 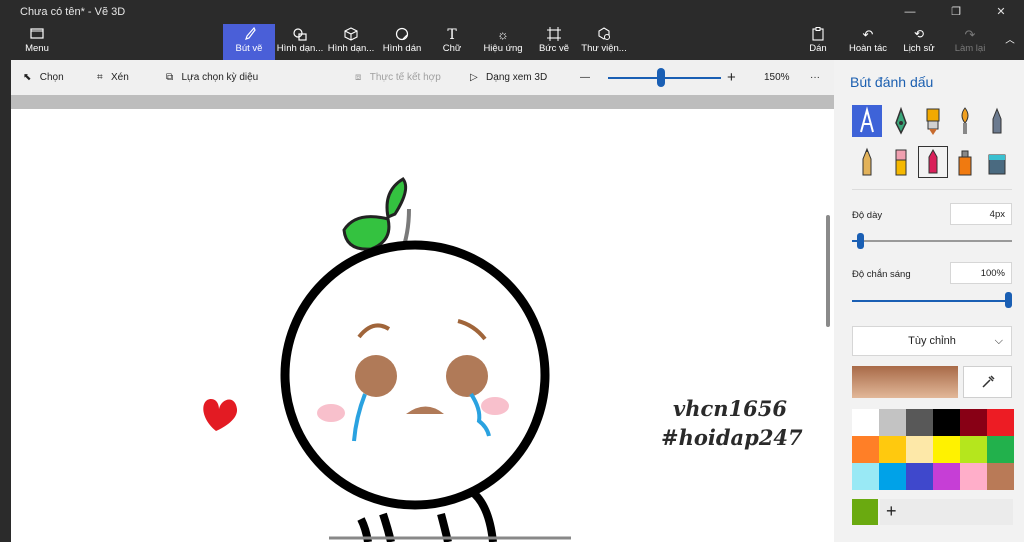 I want to click on dropdown-value: Tùy chỉnh, so click(x=932, y=341).